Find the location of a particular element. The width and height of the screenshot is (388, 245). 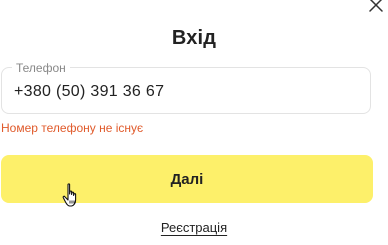

close-button is located at coordinates (376, 6).